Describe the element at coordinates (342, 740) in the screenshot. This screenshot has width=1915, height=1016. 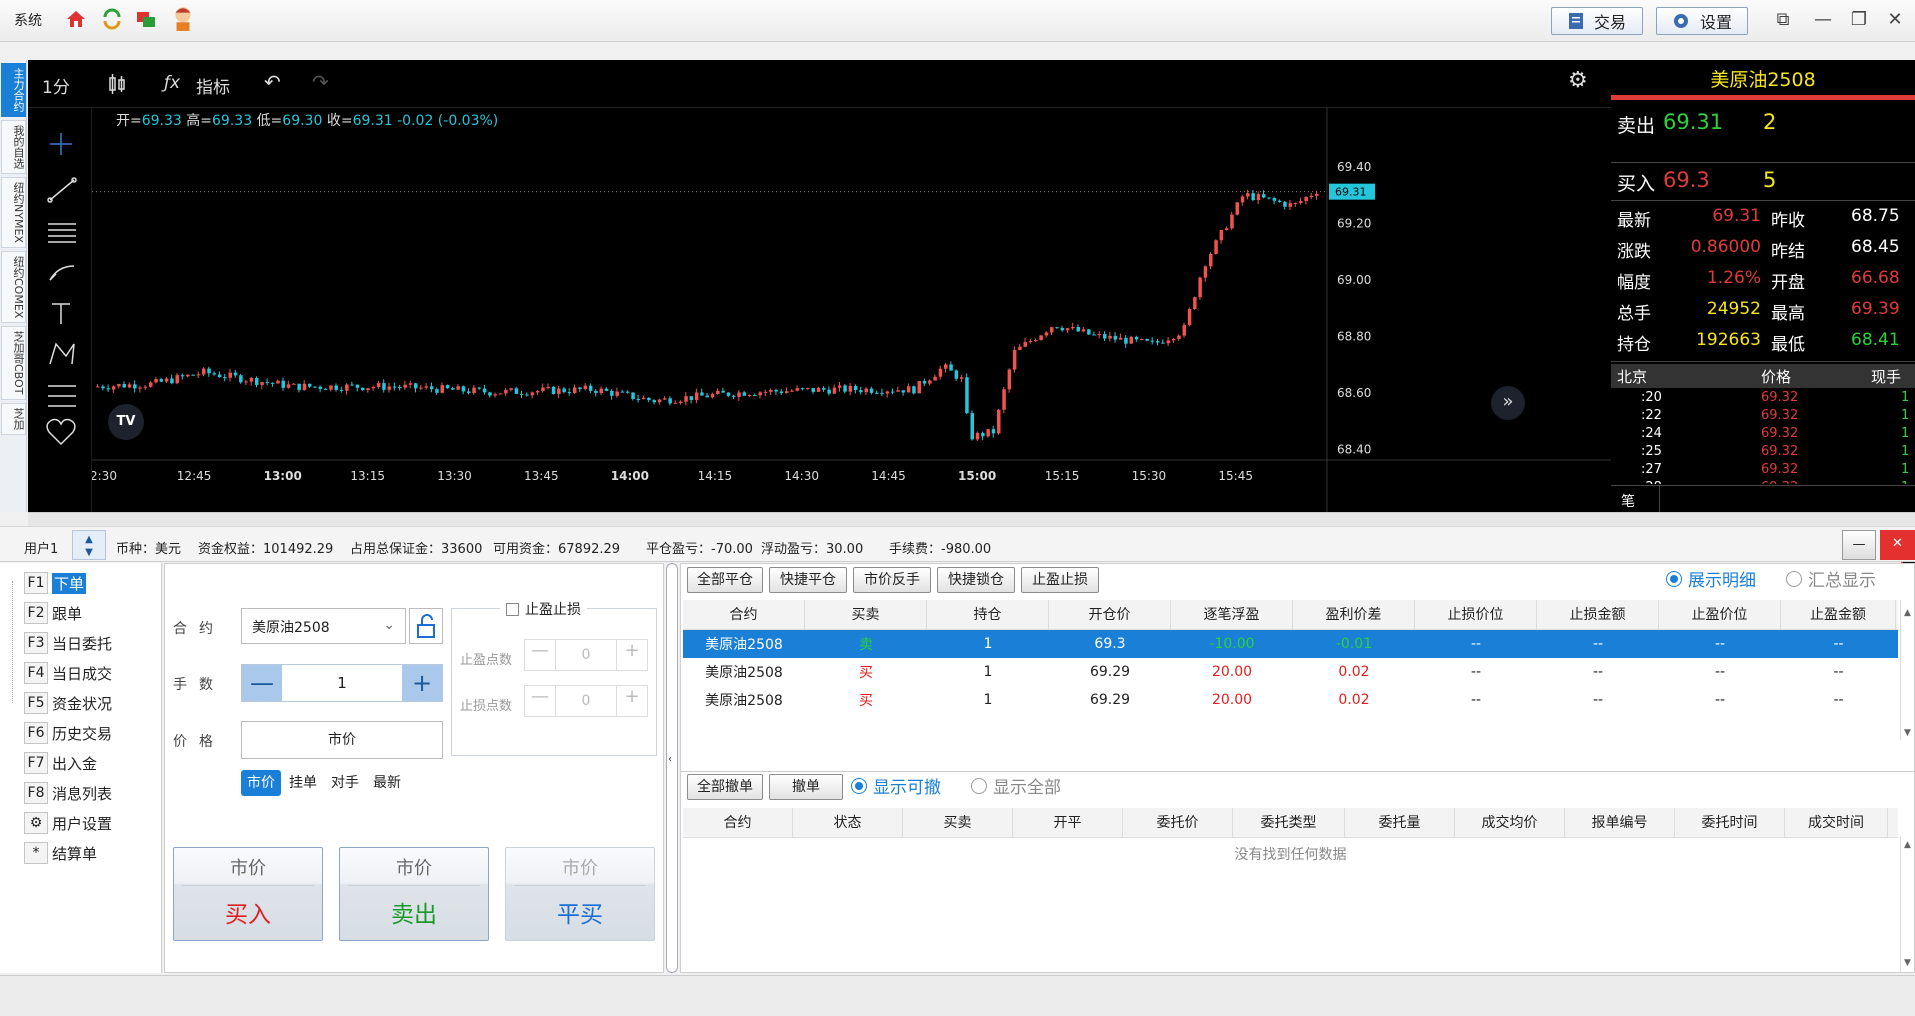
I see `price-field: 市价` at that location.